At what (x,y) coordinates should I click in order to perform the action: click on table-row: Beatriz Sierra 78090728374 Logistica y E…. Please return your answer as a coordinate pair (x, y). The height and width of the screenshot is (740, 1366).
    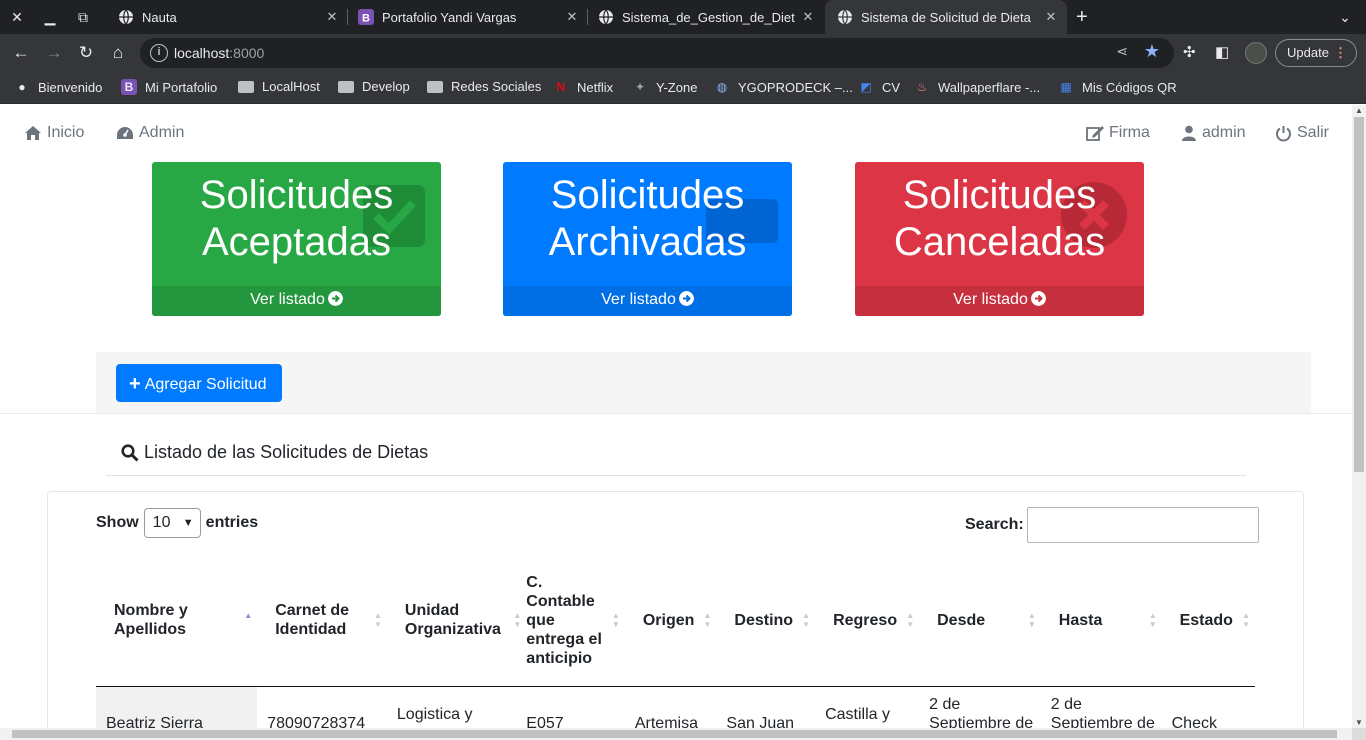
    Looking at the image, I should click on (675, 707).